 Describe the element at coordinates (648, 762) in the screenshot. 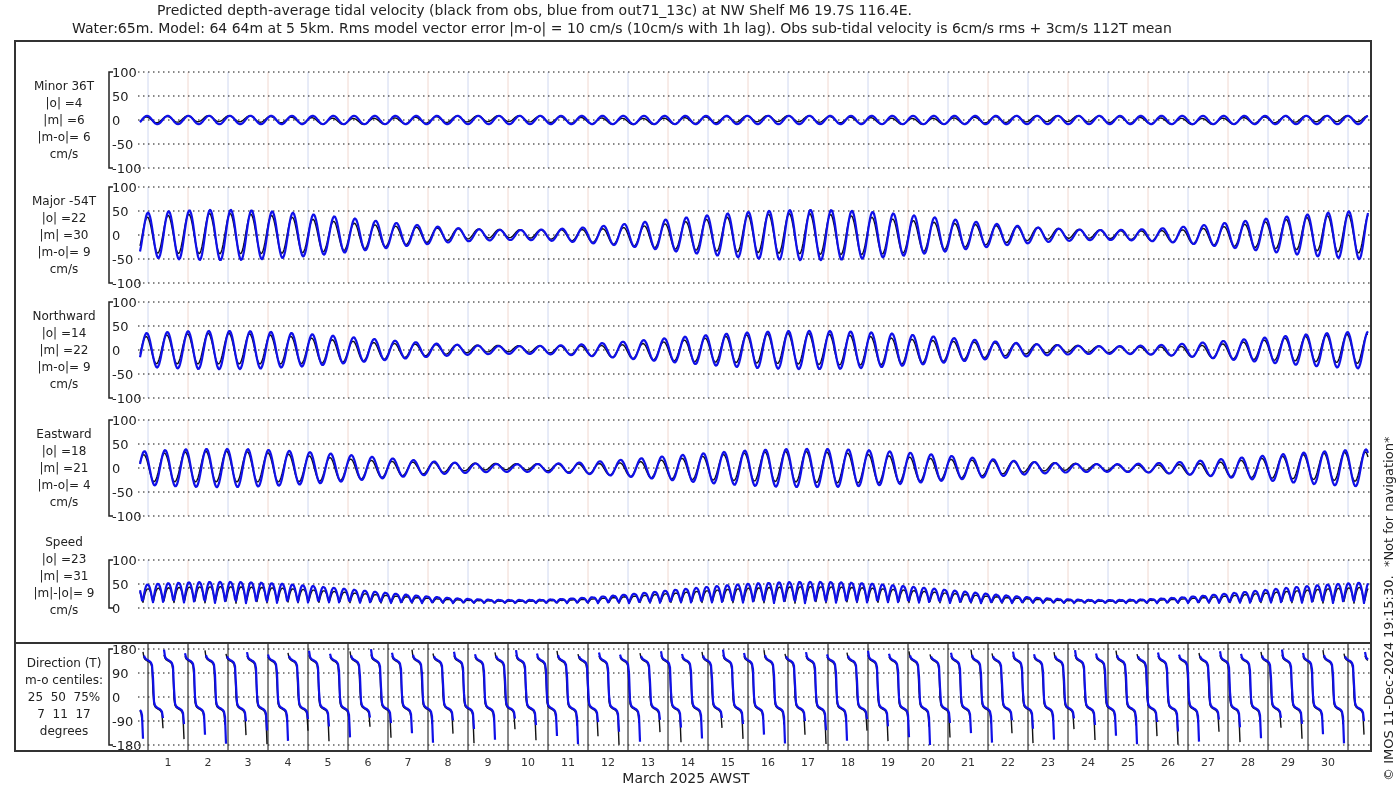

I see `day-label: 13` at that location.